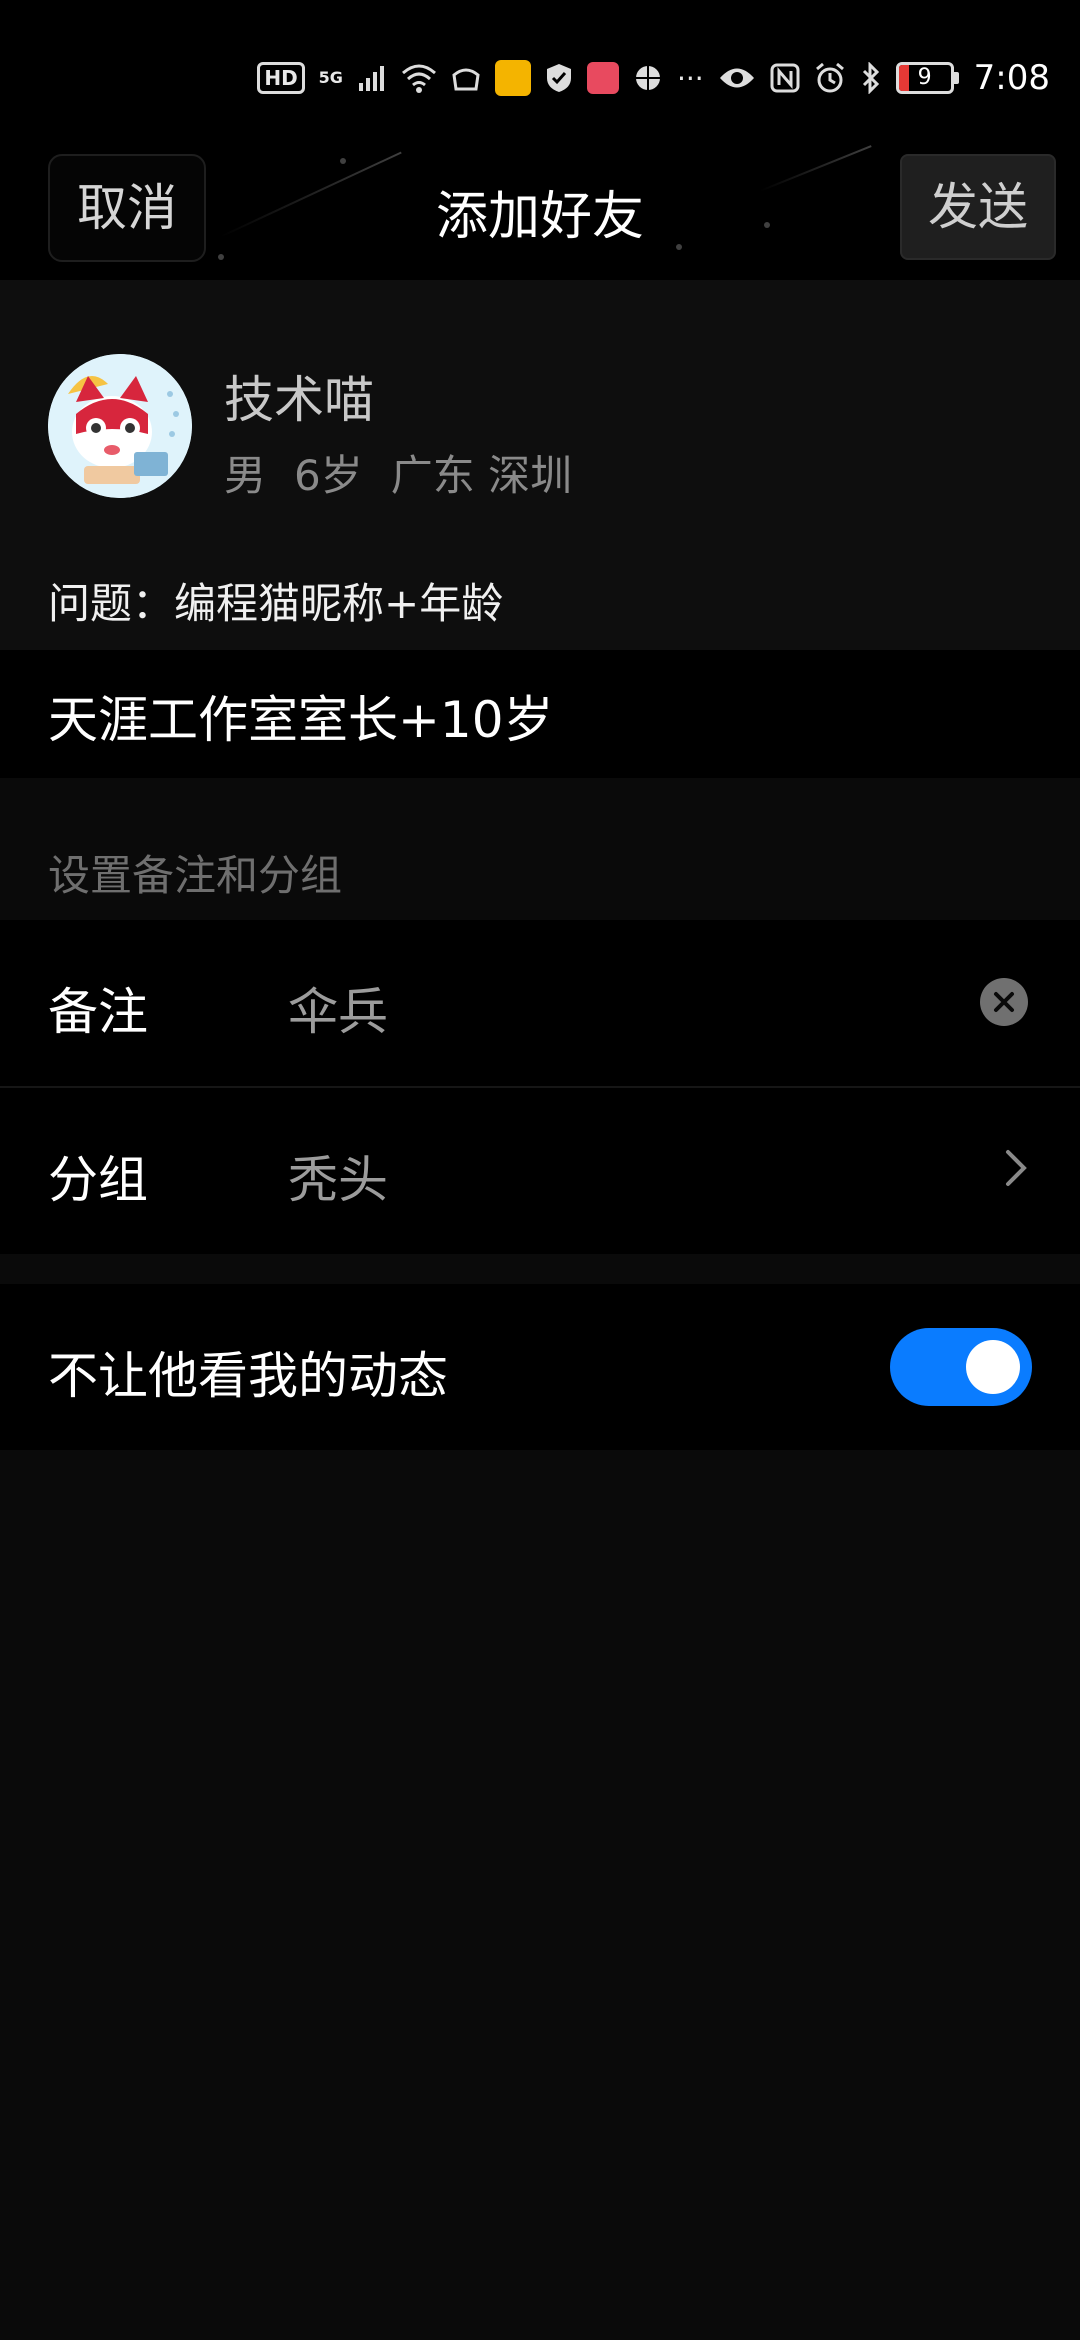  What do you see at coordinates (301, 716) in the screenshot?
I see `verification-answer-input: 天涯工作室室长+10岁` at bounding box center [301, 716].